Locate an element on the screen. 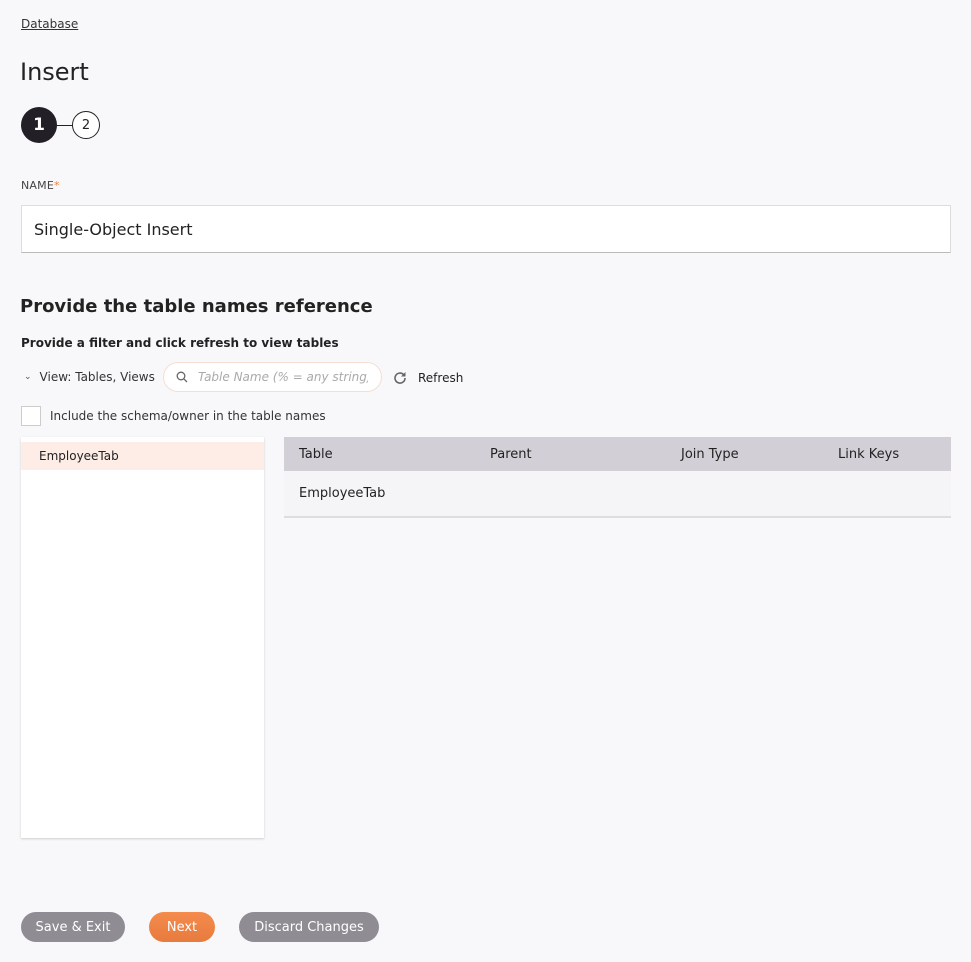  view-dropdown: ⌄ View: Tables, Views is located at coordinates (89, 377).